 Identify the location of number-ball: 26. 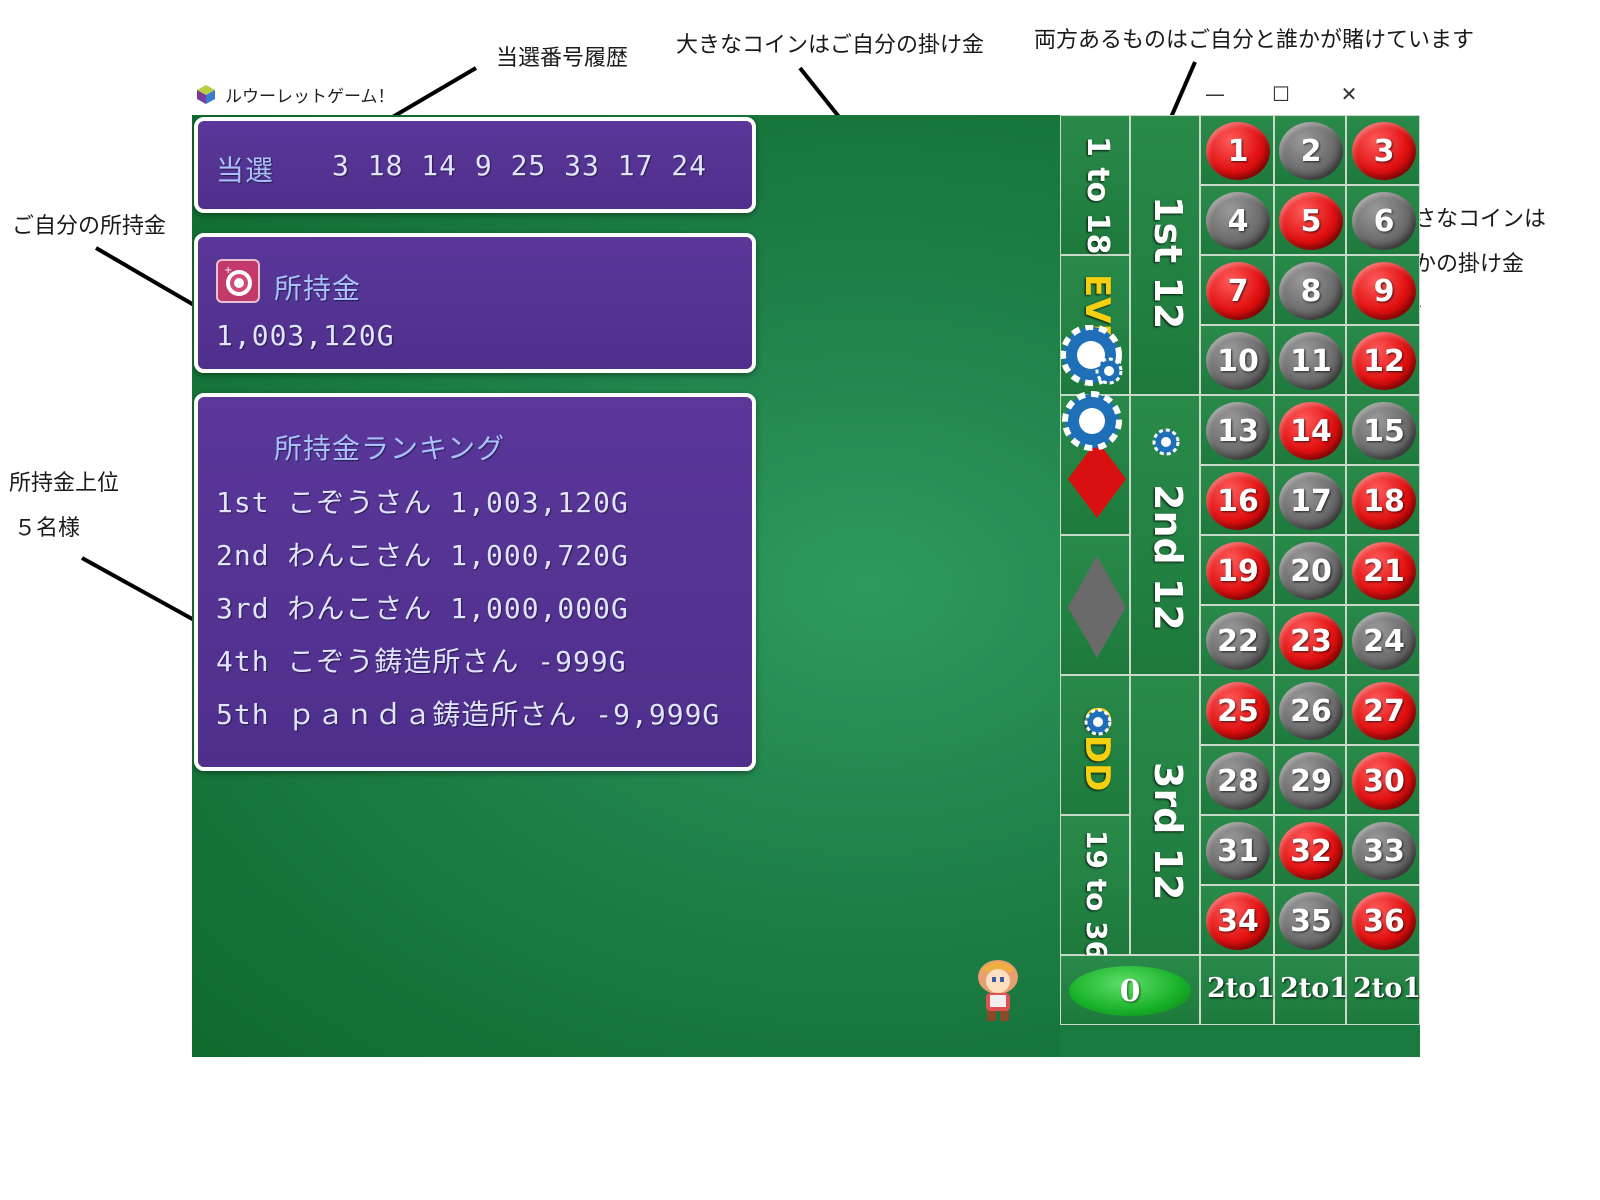
(1311, 711).